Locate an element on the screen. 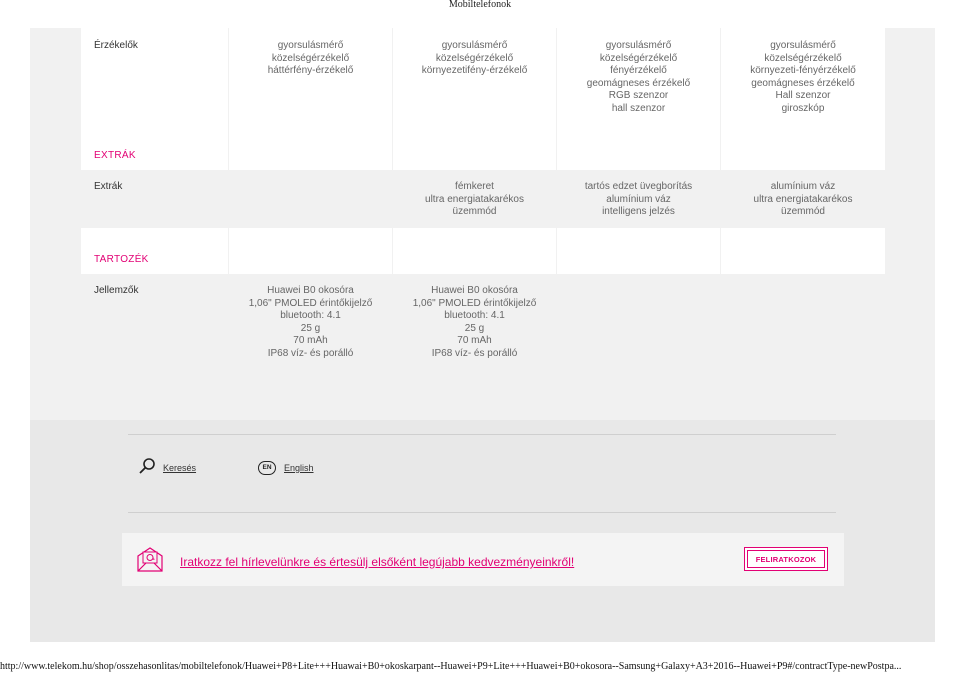 The image size is (960, 673). accessory-col-2-line: IP68 víz- és porálló is located at coordinates (474, 353).